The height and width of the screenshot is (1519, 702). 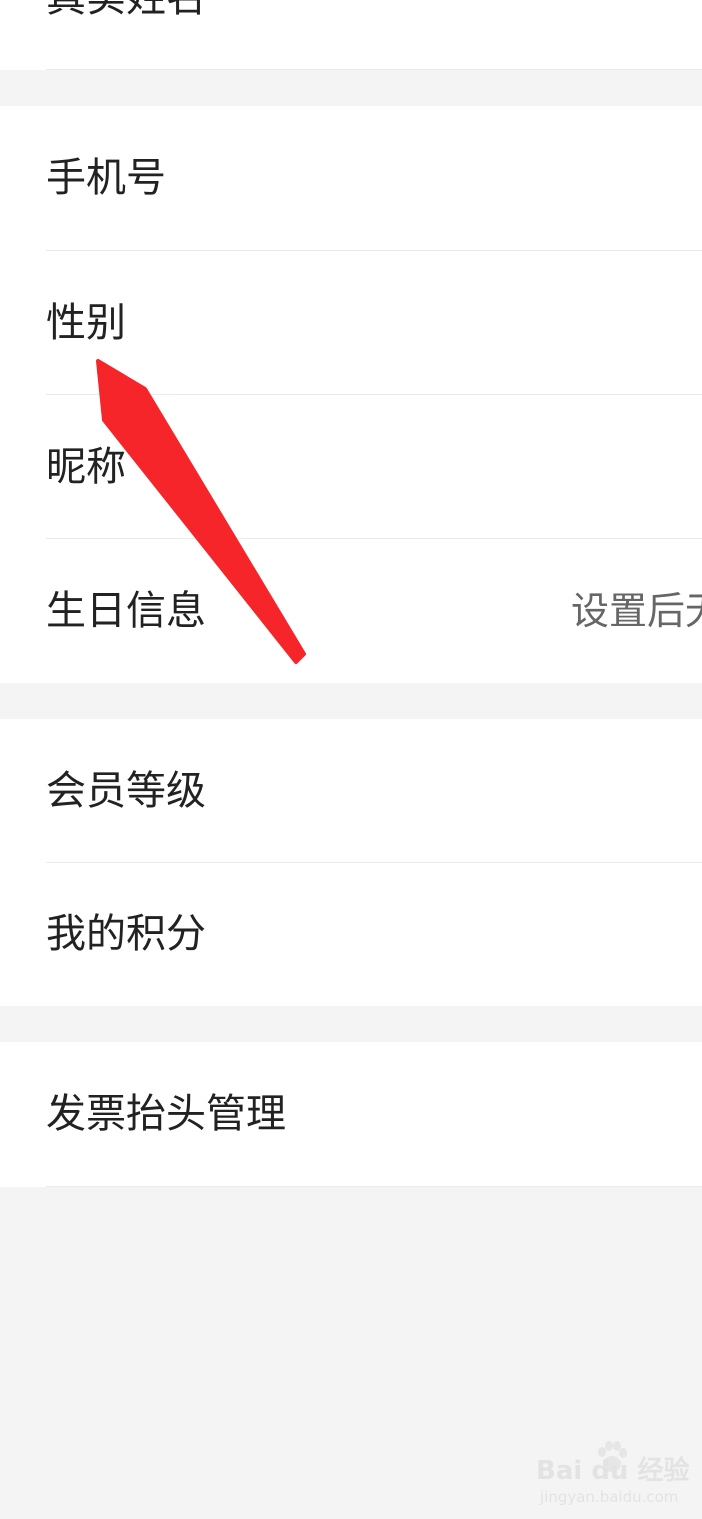 I want to click on settings-group-invoice: 发票抬头管理, so click(x=351, y=1114).